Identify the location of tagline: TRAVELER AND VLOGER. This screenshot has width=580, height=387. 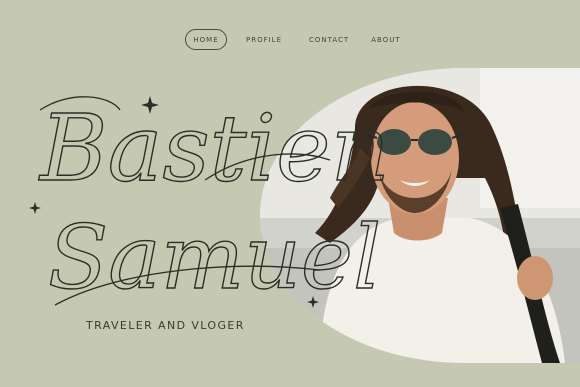
(165, 325).